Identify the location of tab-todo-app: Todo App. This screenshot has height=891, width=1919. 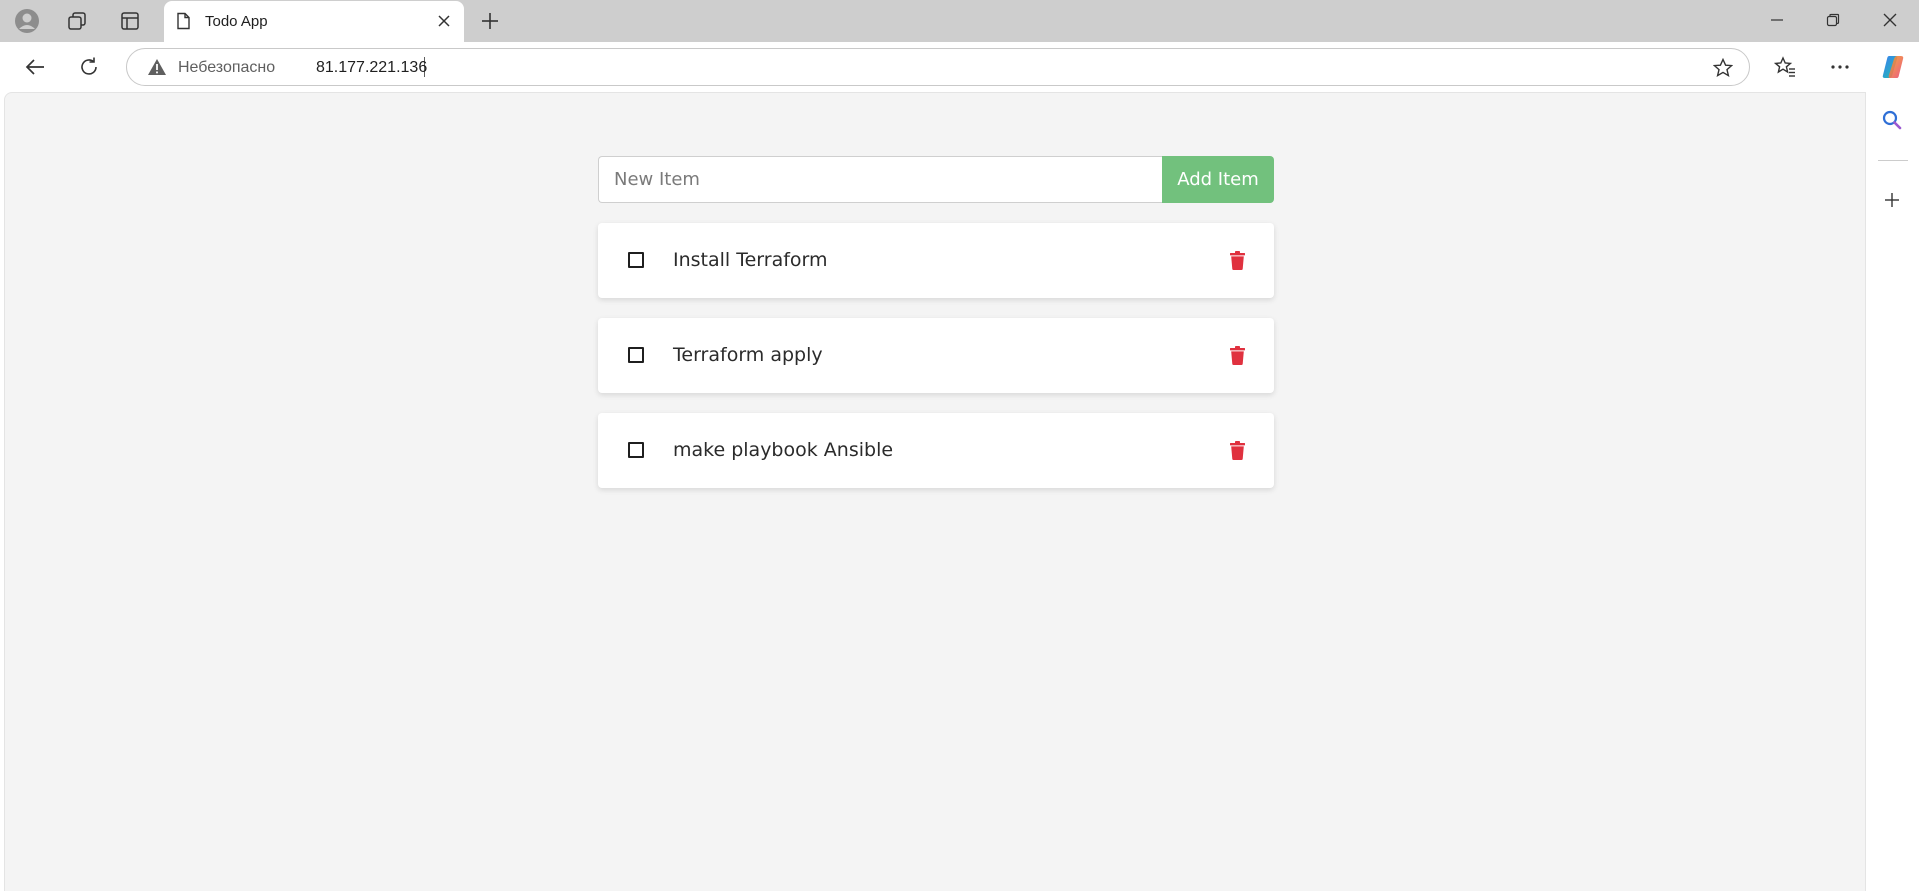
(314, 21).